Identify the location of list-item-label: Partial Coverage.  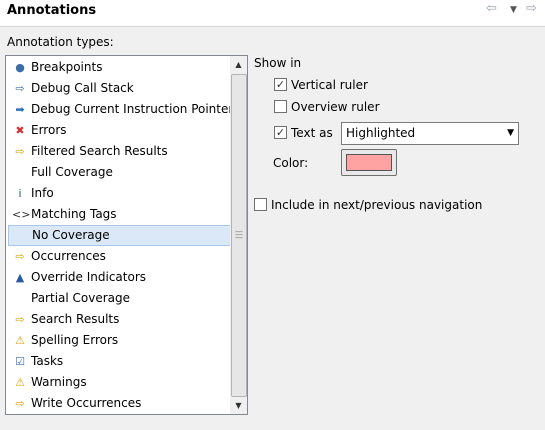
(81, 298).